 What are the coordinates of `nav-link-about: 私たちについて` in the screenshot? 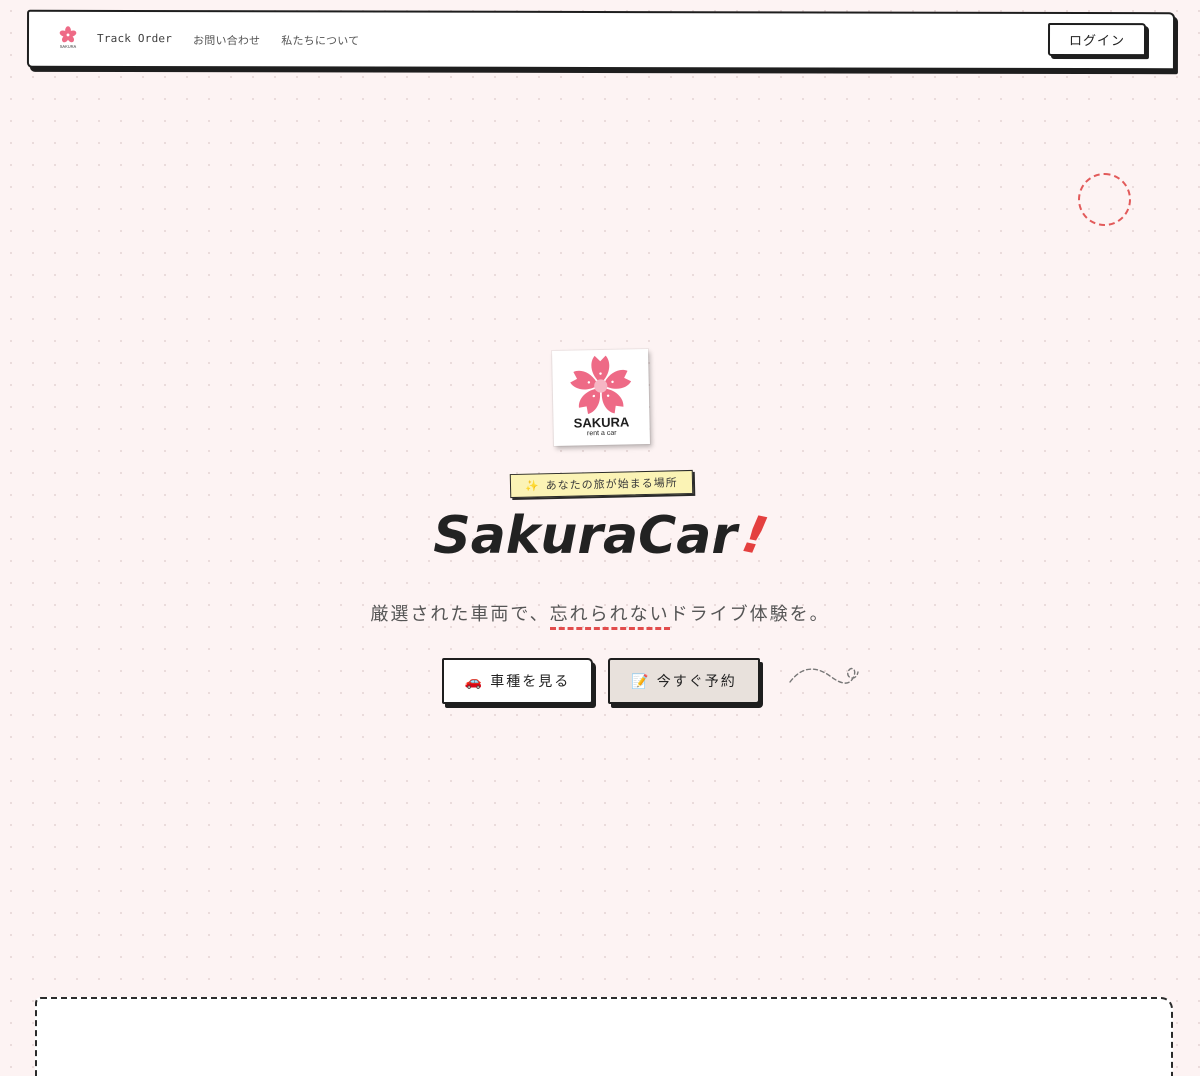 It's located at (320, 40).